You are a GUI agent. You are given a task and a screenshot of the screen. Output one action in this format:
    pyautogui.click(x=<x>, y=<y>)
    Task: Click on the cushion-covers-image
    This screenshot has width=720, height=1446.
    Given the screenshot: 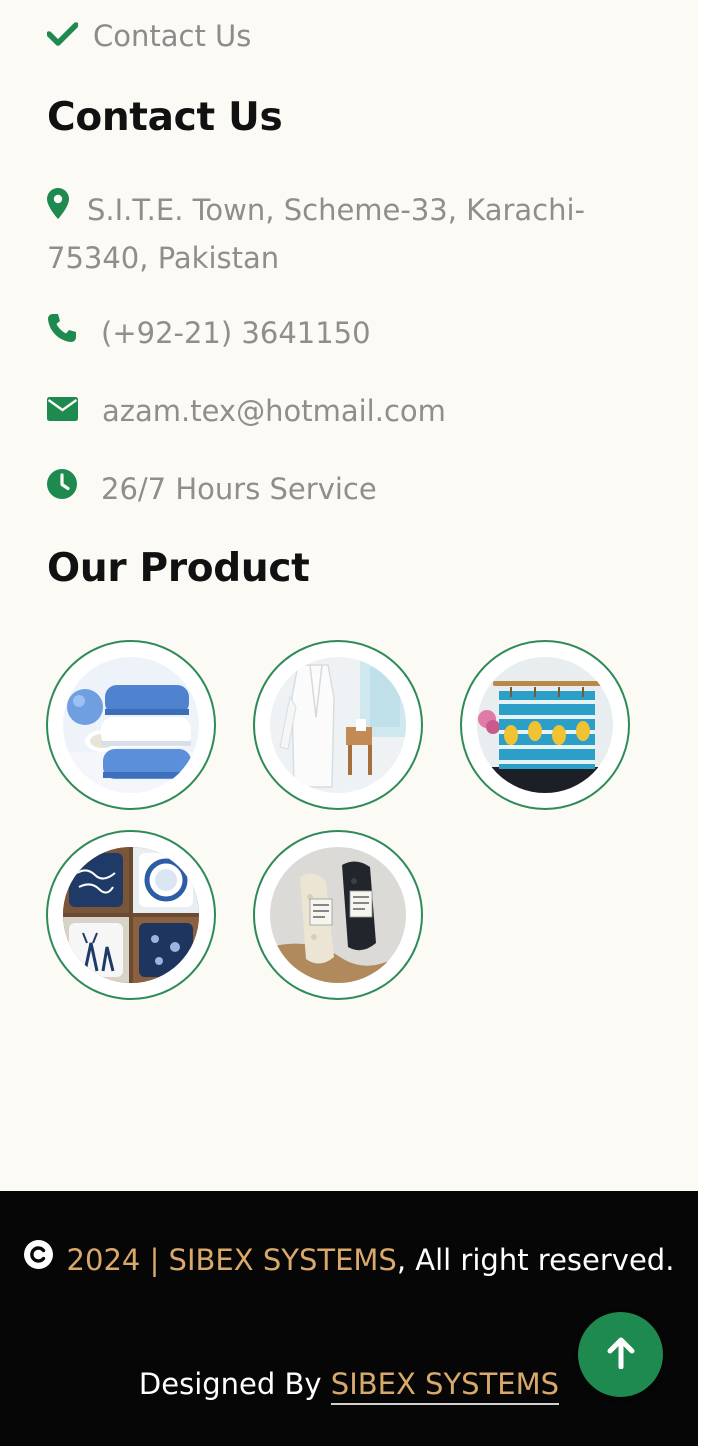 What is the action you would take?
    pyautogui.click(x=131, y=915)
    